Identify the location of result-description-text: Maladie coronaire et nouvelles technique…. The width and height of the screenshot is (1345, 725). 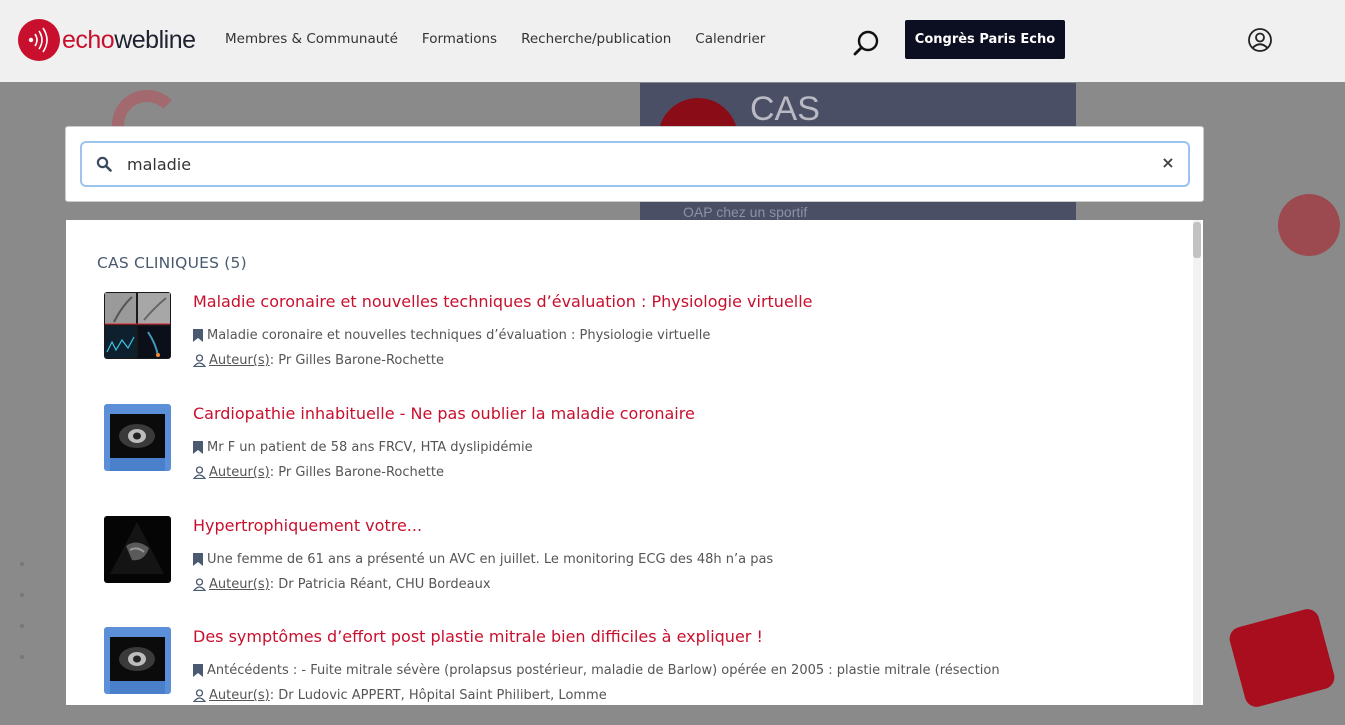
(459, 335).